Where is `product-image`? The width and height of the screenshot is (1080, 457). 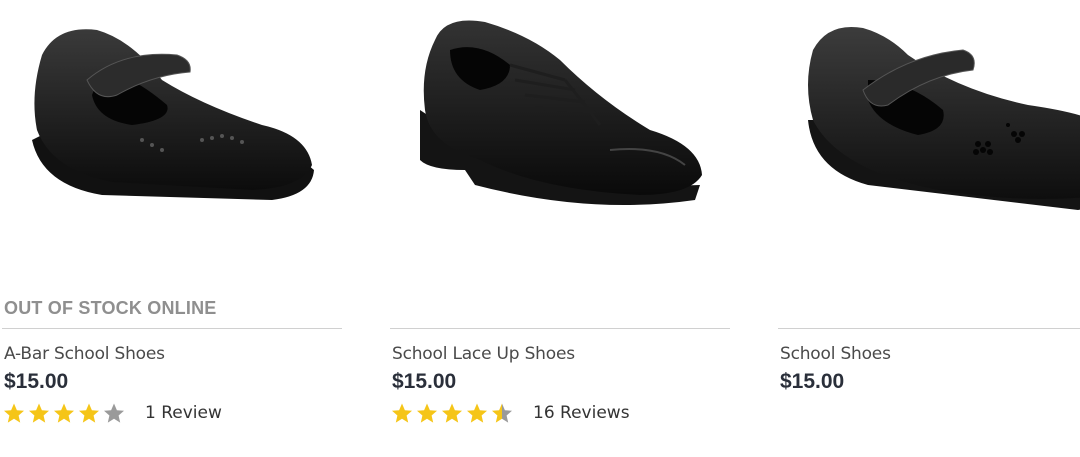
product-image is located at coordinates (929, 120).